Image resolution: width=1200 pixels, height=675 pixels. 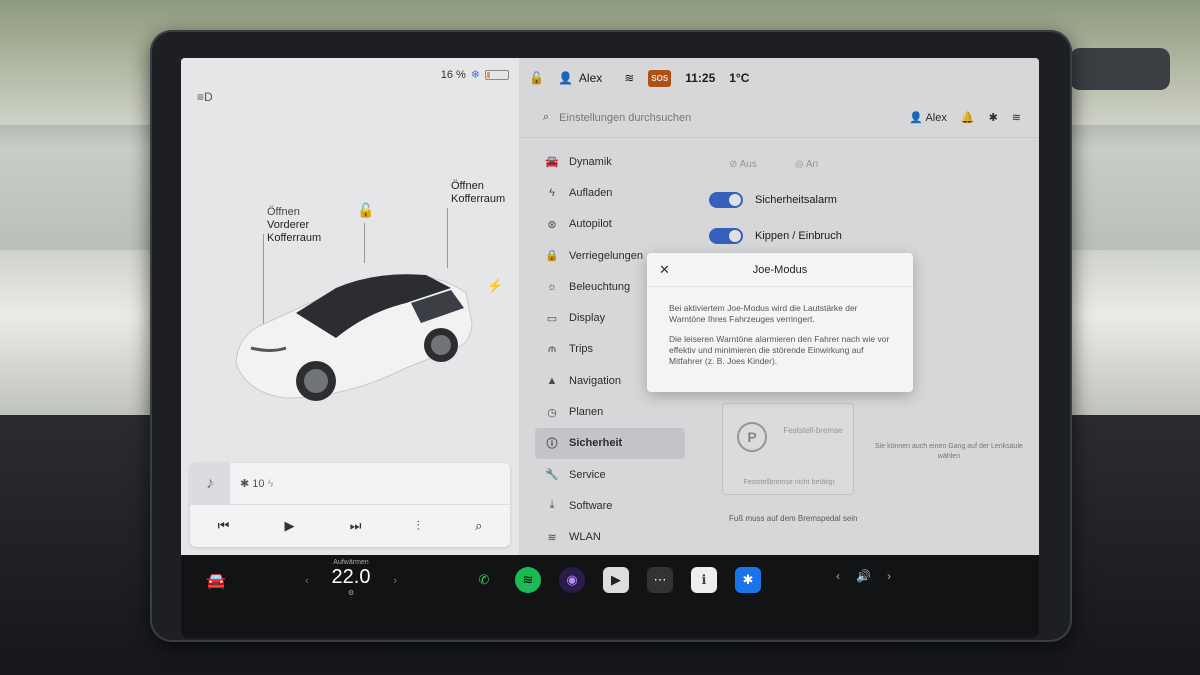 I want to click on spotify-icon: ≋, so click(x=528, y=580).